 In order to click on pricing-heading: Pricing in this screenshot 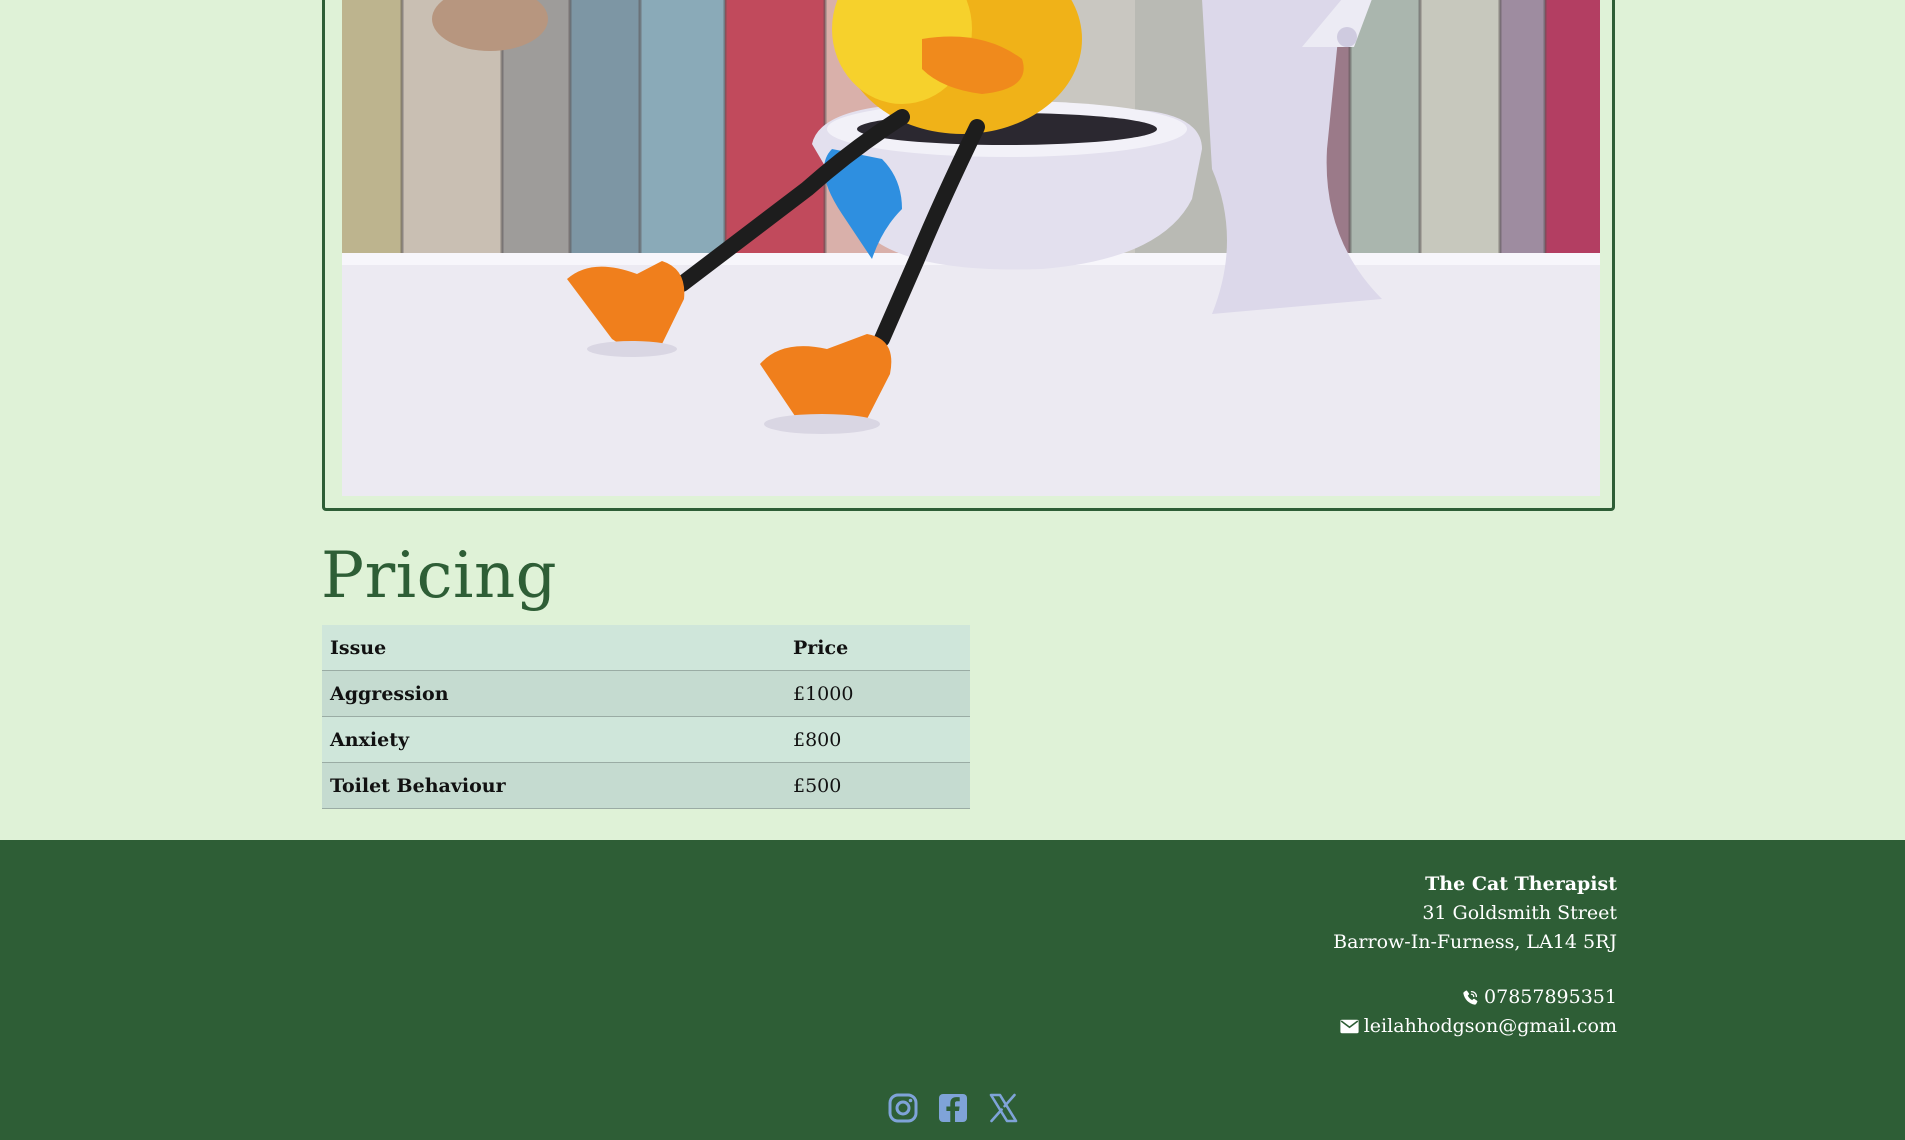, I will do `click(439, 576)`.